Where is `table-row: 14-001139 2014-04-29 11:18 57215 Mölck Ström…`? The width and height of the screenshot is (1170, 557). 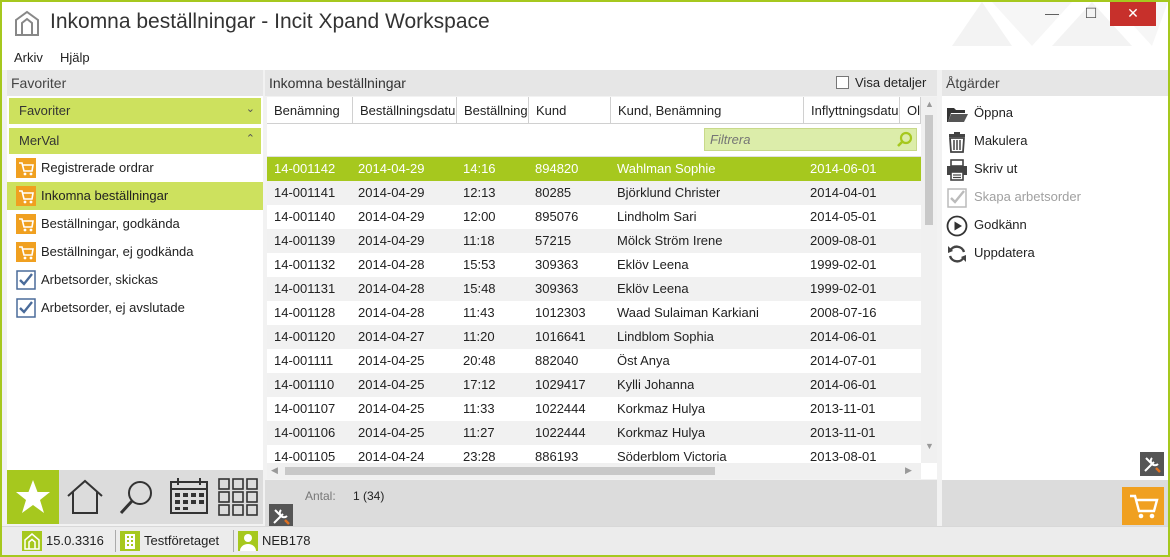 table-row: 14-001139 2014-04-29 11:18 57215 Mölck Ström… is located at coordinates (594, 241).